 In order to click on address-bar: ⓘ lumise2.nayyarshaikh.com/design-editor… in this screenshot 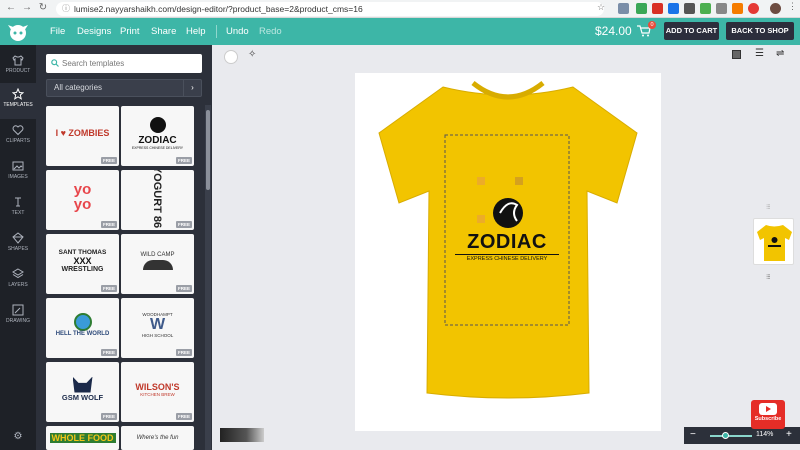, I will do `click(330, 9)`.